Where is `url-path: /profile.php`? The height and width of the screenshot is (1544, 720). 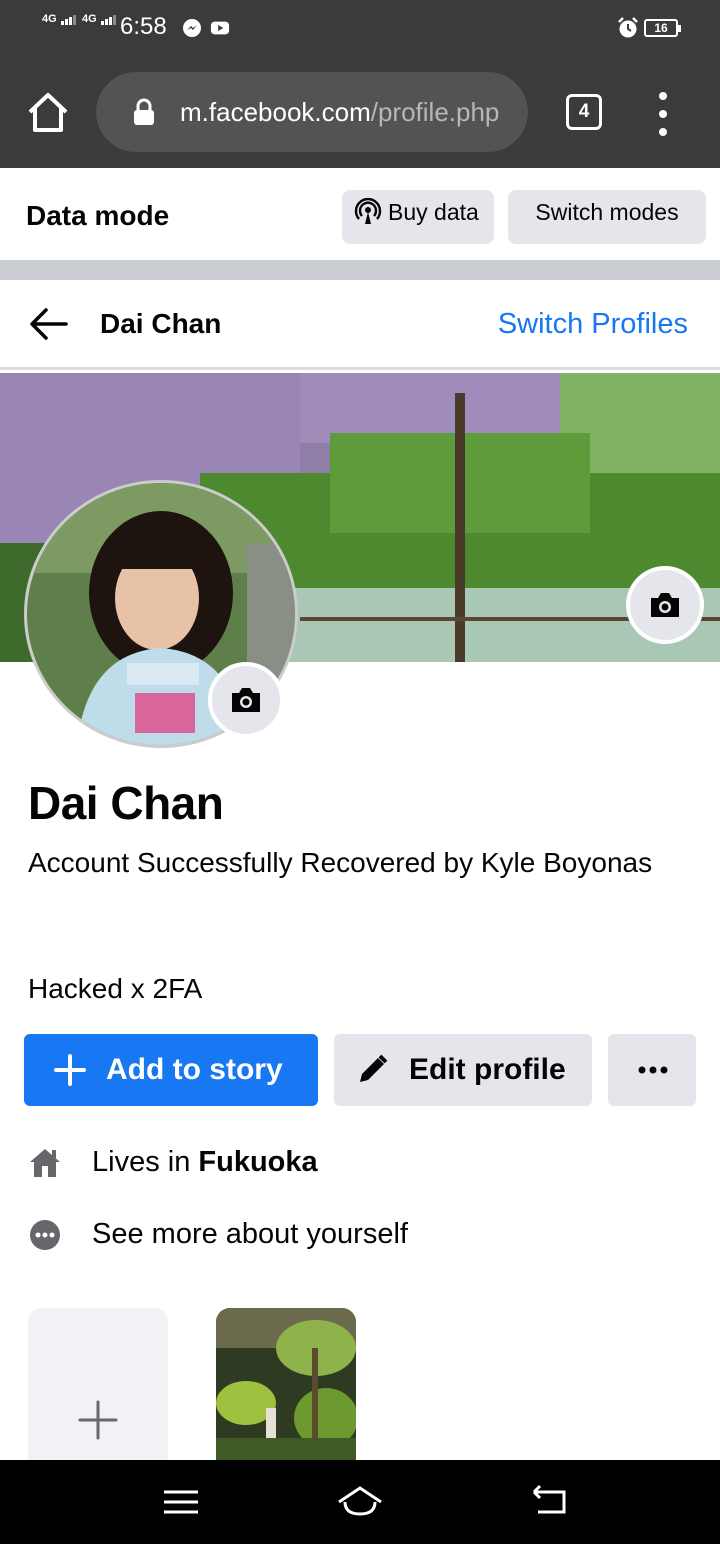 url-path: /profile.php is located at coordinates (435, 112).